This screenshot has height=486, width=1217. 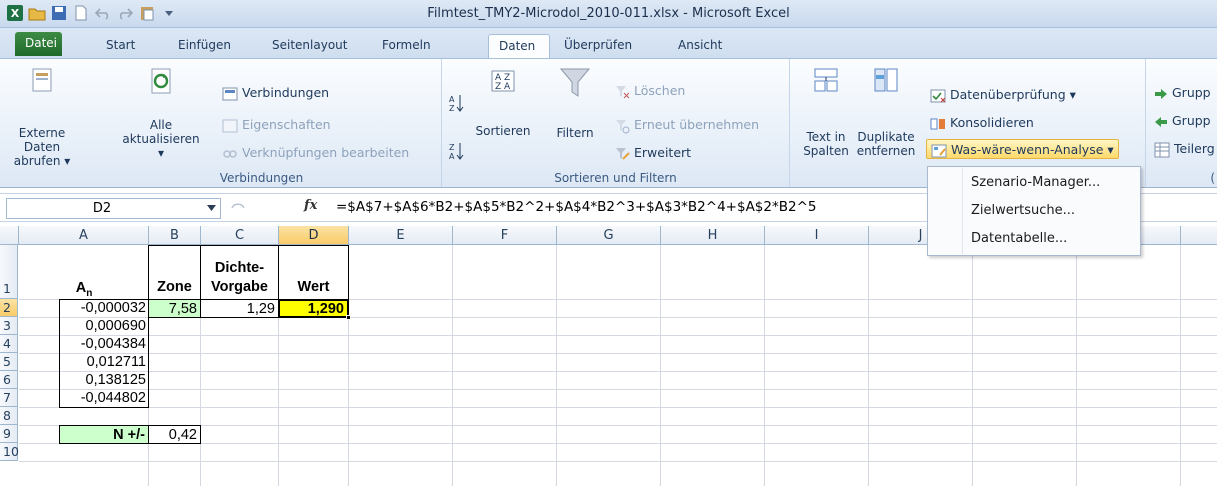 I want to click on column-header-h: H, so click(x=713, y=235).